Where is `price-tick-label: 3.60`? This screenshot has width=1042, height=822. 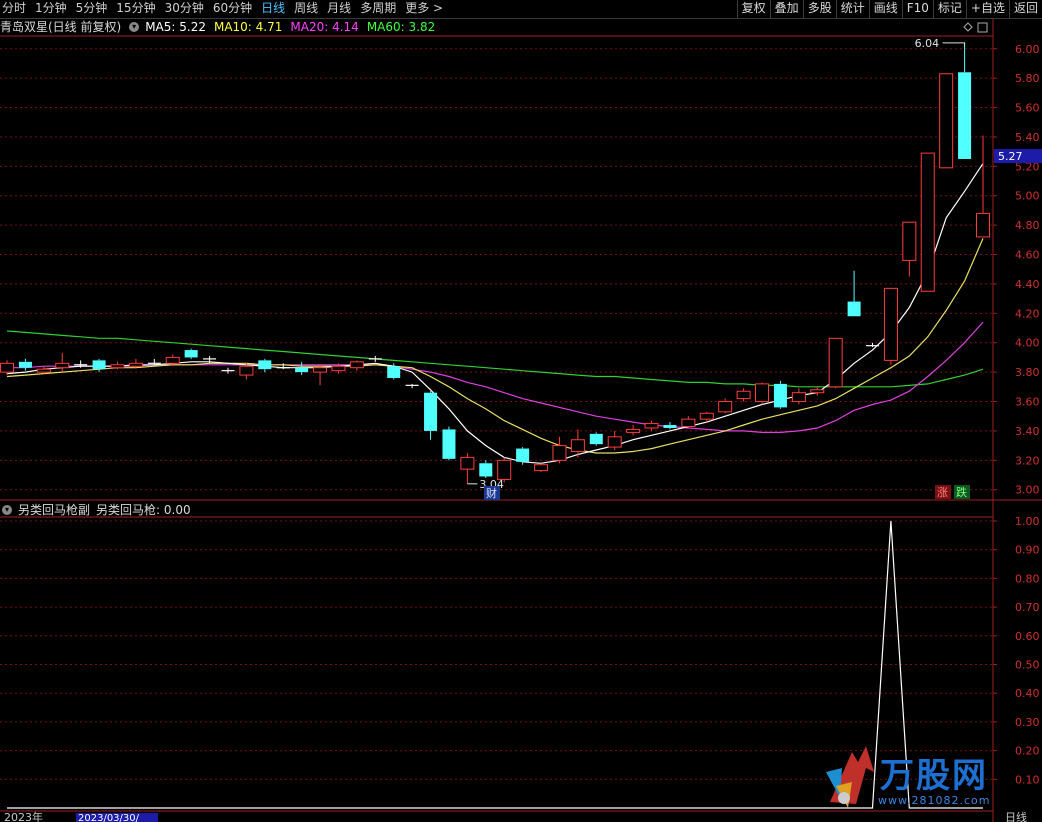
price-tick-label: 3.60 is located at coordinates (1027, 402).